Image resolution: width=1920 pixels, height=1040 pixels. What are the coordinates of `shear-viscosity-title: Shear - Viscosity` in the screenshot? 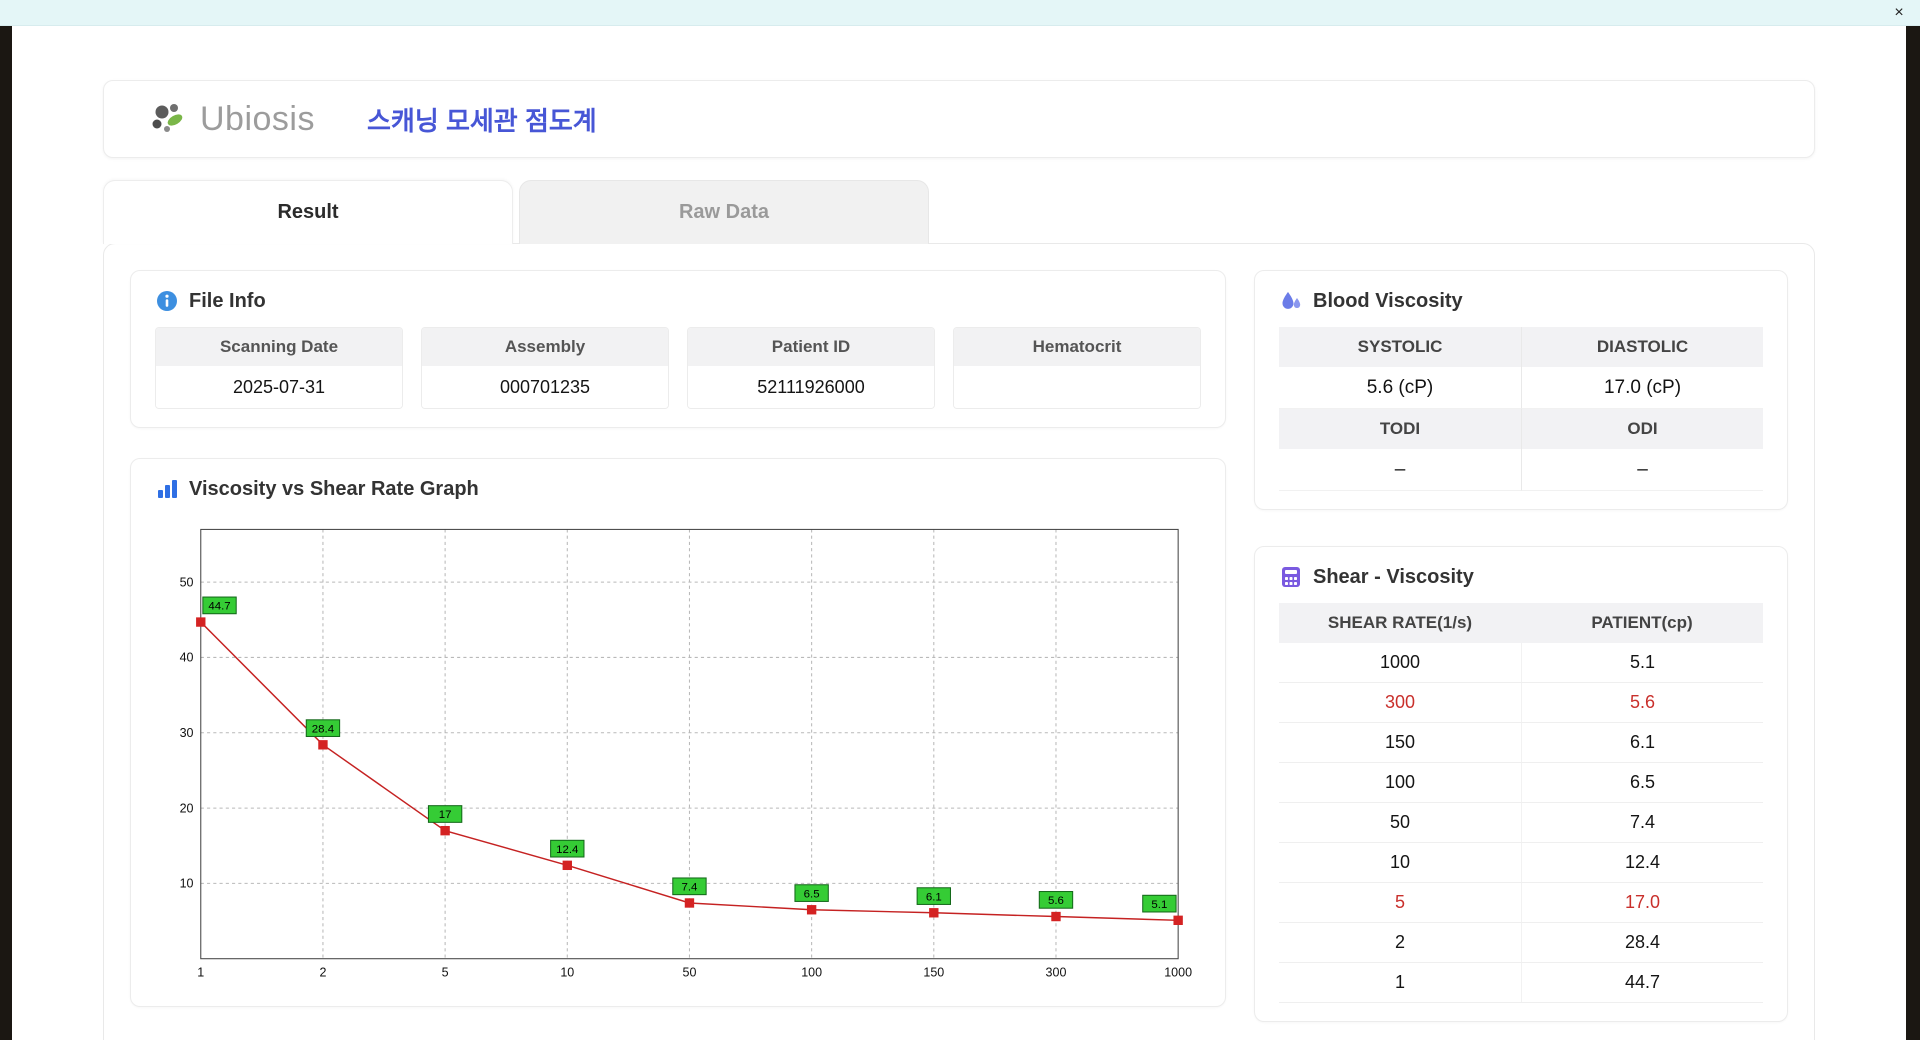 It's located at (1393, 576).